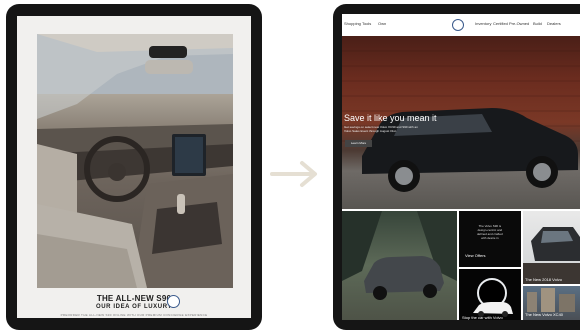 The image size is (580, 335). Describe the element at coordinates (382, 23) in the screenshot. I see `nav-item-own: Own` at that location.